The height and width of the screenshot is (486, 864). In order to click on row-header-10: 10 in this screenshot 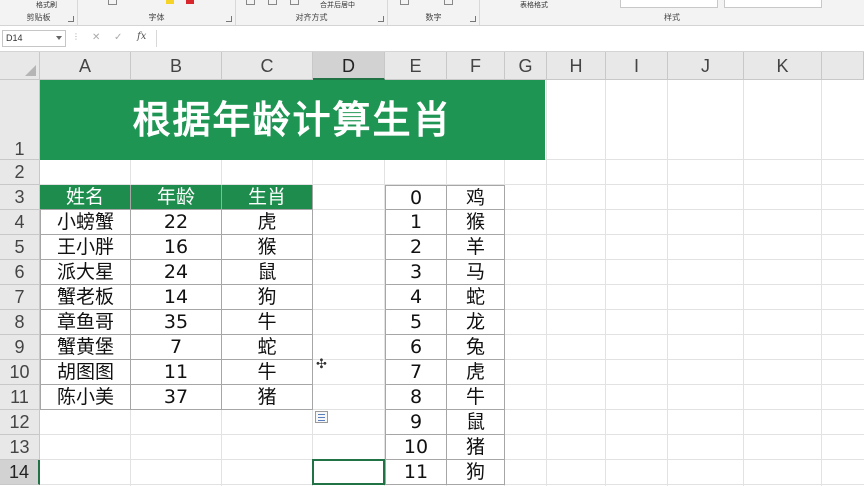, I will do `click(20, 372)`.